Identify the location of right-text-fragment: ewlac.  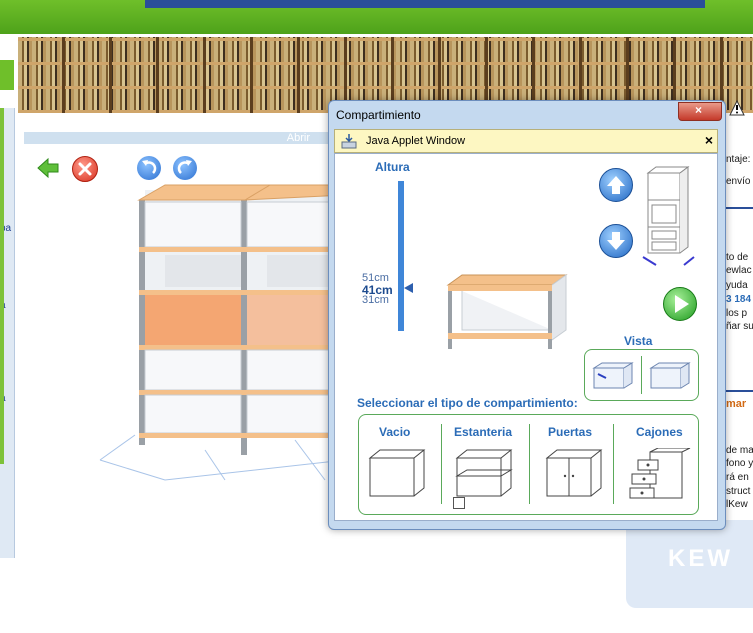
(739, 270).